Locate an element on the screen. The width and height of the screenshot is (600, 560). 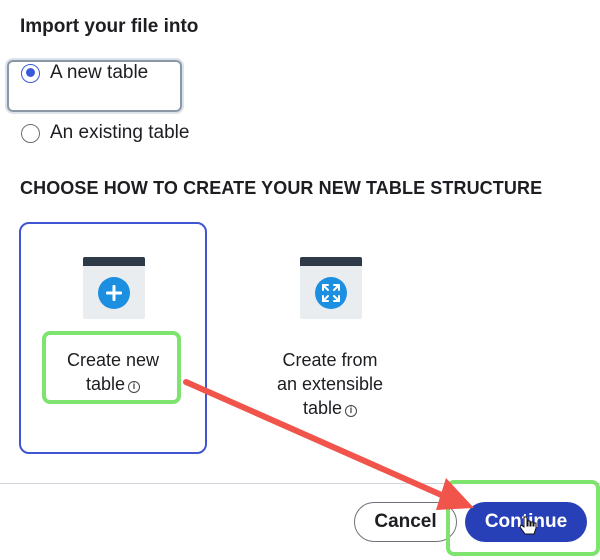
cancel-button: Cancel is located at coordinates (405, 522).